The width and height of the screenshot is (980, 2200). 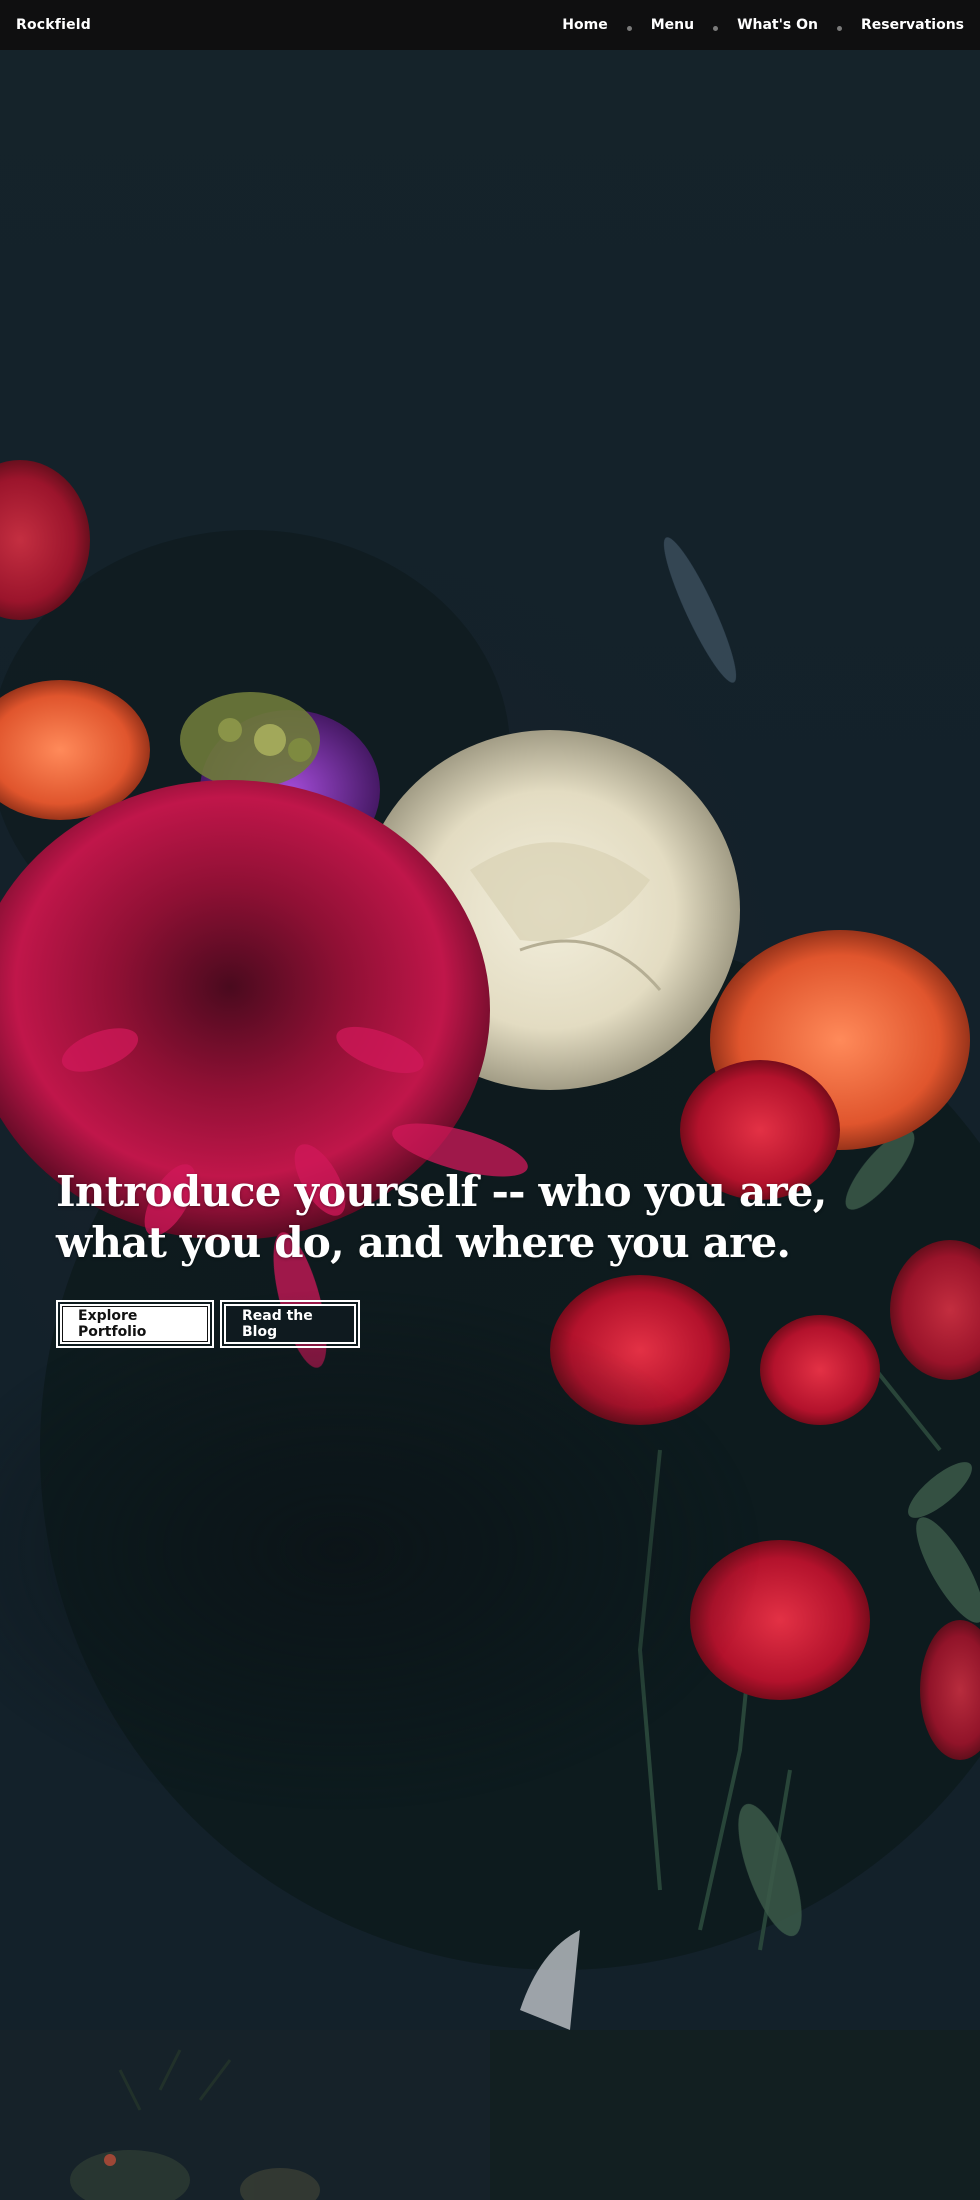 What do you see at coordinates (672, 25) in the screenshot?
I see `nav-item-menu: Menu` at bounding box center [672, 25].